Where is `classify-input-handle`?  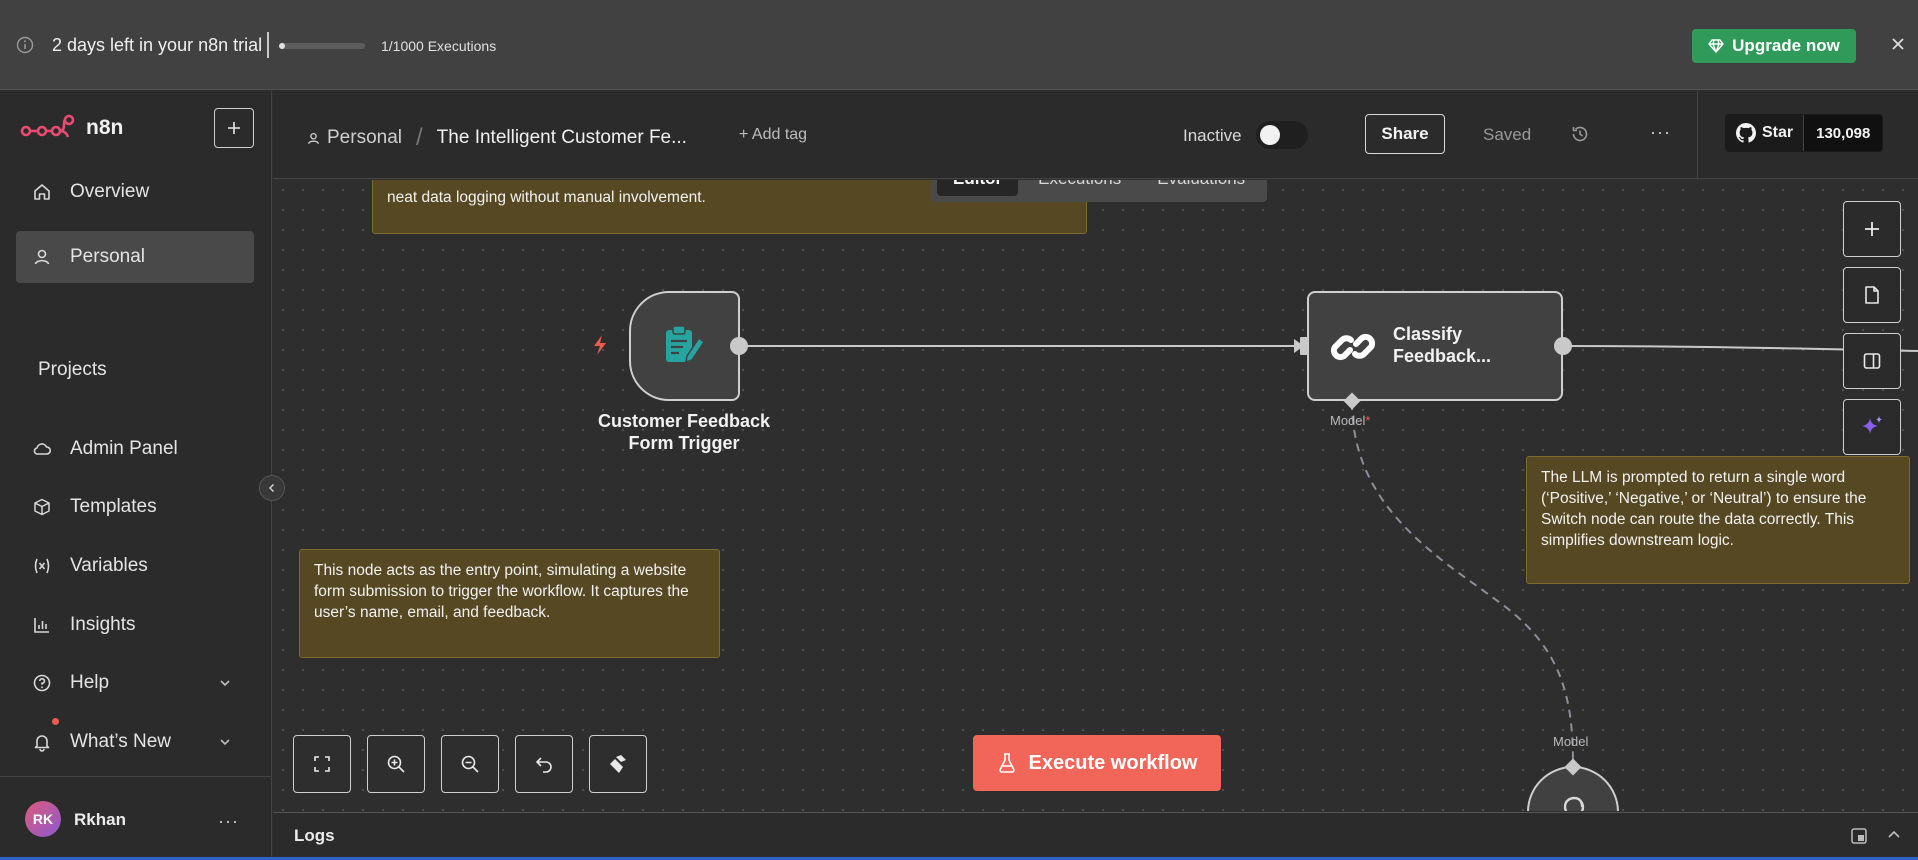 classify-input-handle is located at coordinates (1304, 346).